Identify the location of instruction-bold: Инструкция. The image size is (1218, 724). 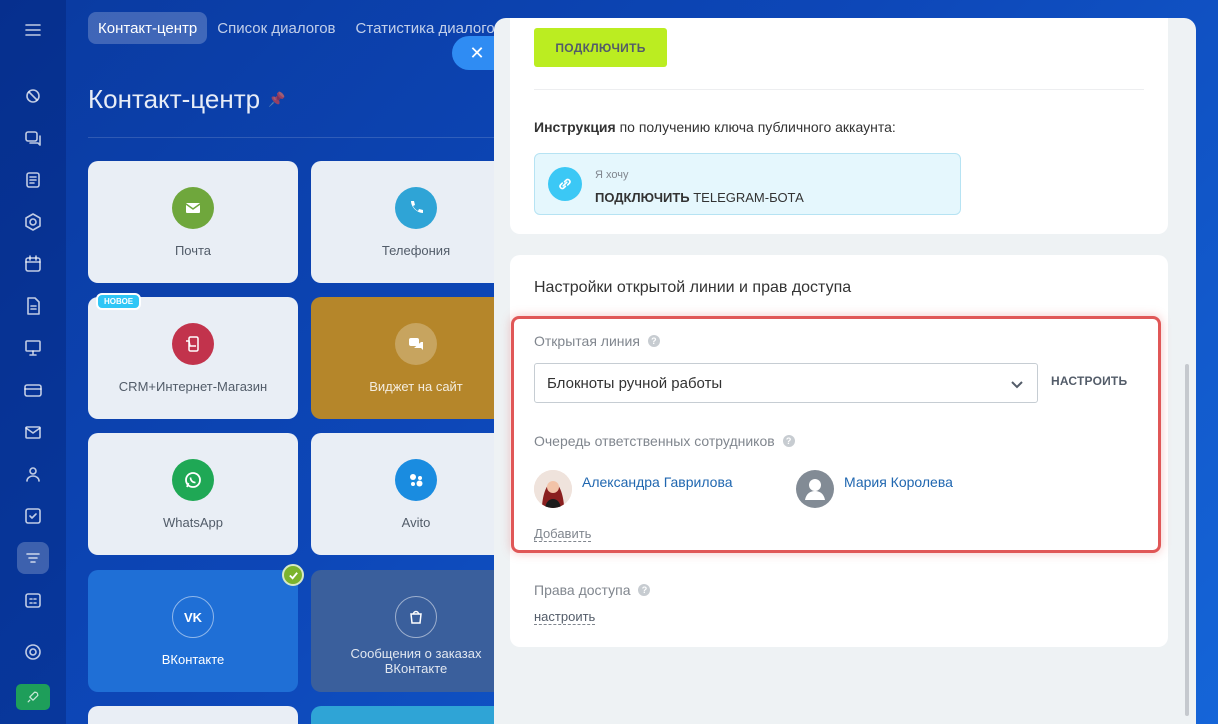
(575, 127).